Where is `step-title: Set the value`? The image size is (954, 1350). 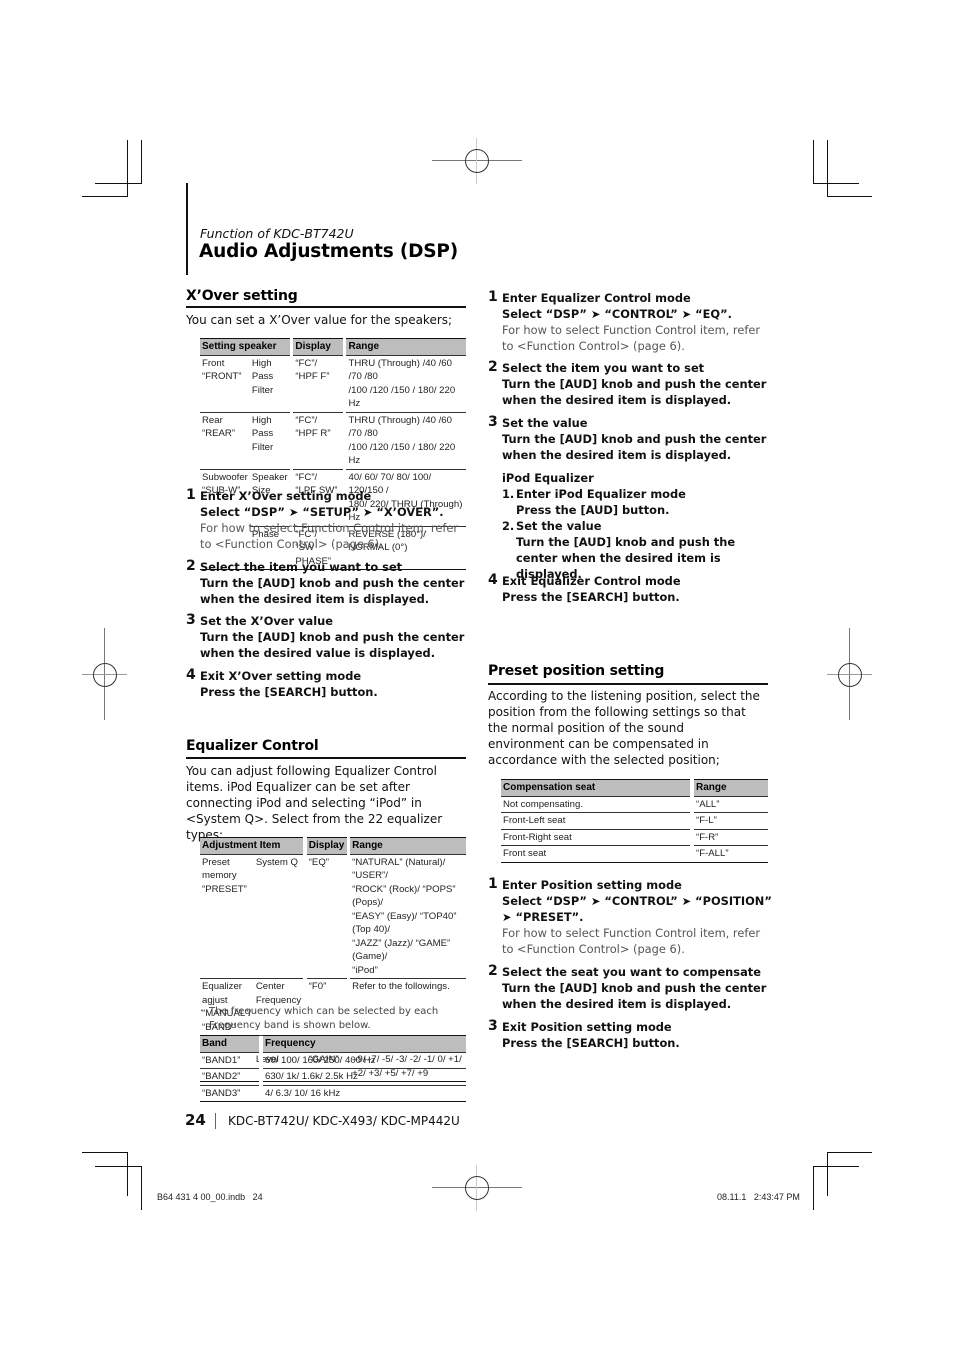 step-title: Set the value is located at coordinates (545, 423).